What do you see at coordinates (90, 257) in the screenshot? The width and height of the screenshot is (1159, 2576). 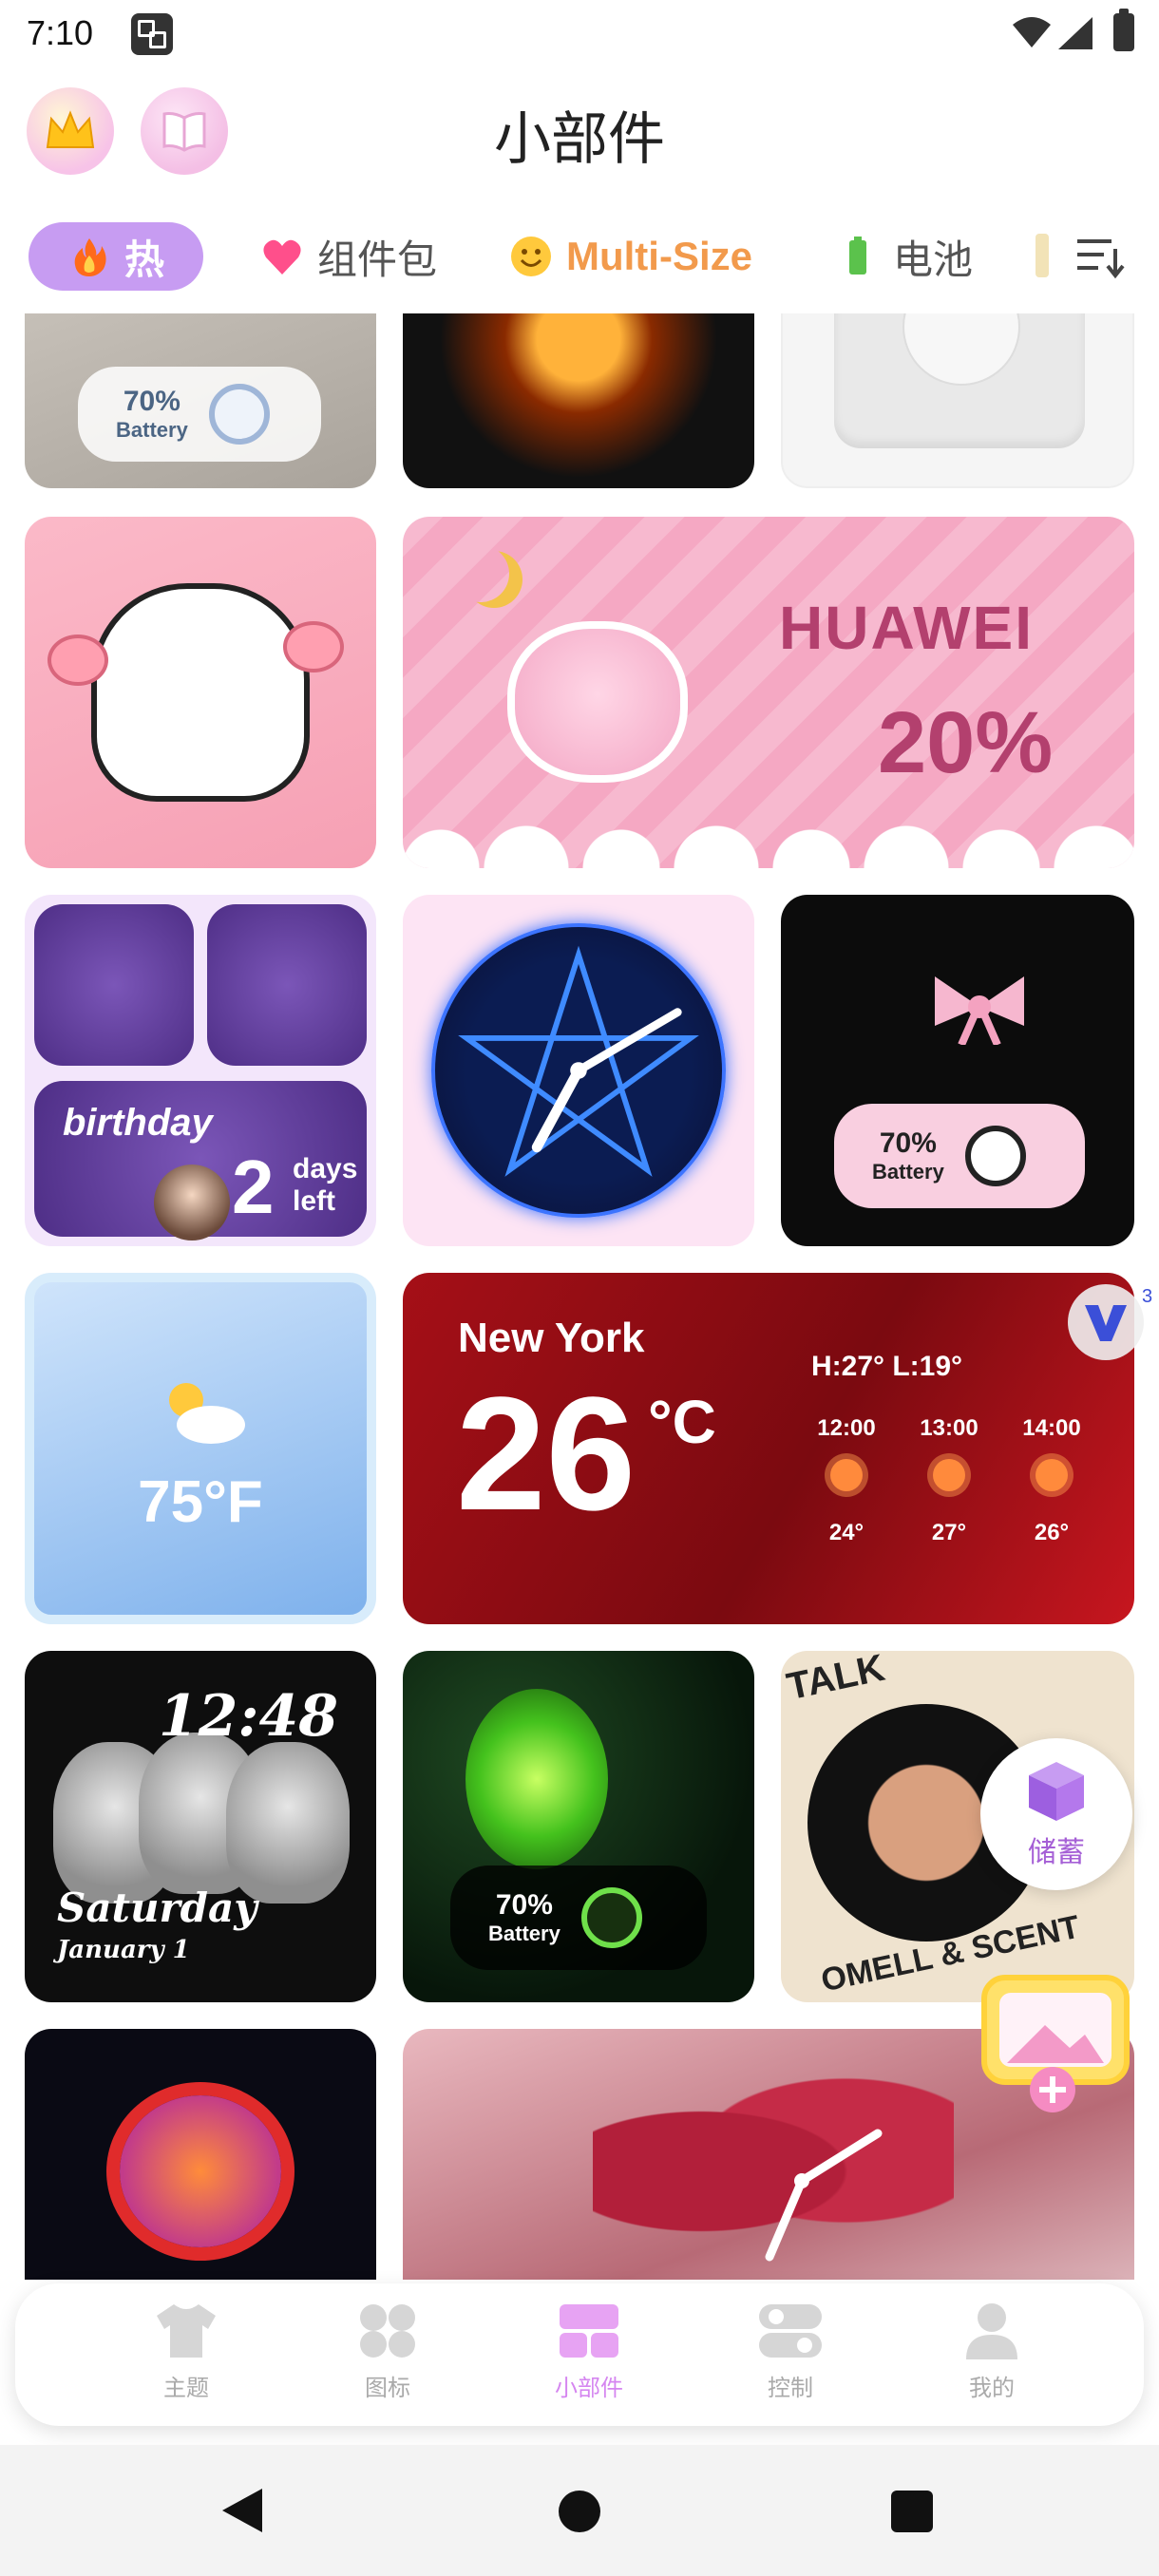 I see `fire-icon` at bounding box center [90, 257].